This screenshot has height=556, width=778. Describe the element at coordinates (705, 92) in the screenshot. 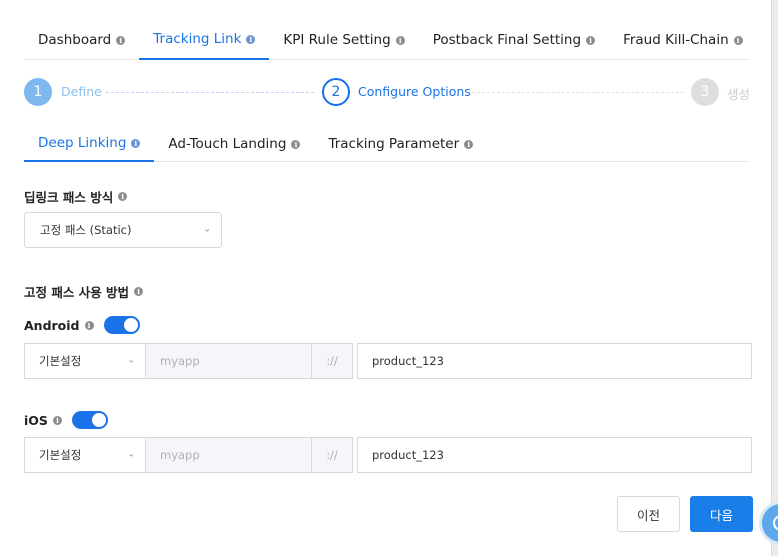

I see `step-3-circle: 3` at that location.